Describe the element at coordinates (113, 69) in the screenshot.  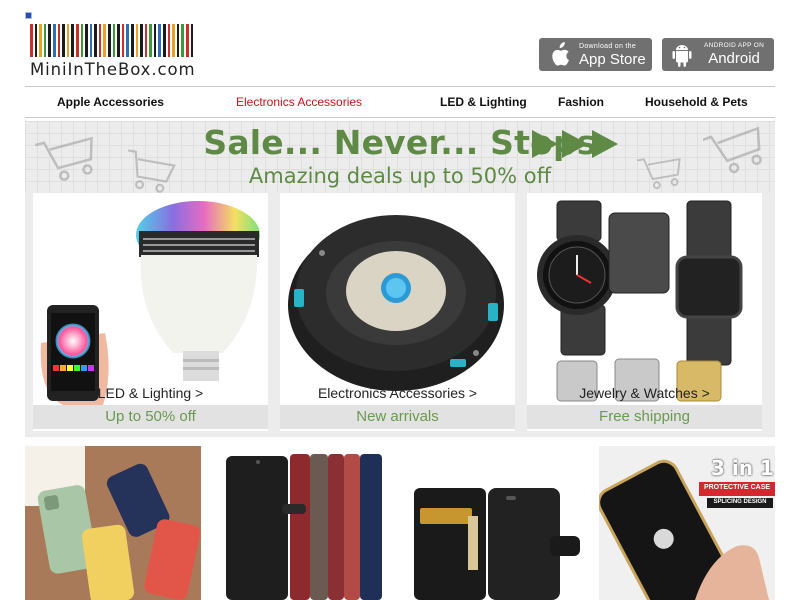
I see `logo-text: MiniInTheBox.com` at that location.